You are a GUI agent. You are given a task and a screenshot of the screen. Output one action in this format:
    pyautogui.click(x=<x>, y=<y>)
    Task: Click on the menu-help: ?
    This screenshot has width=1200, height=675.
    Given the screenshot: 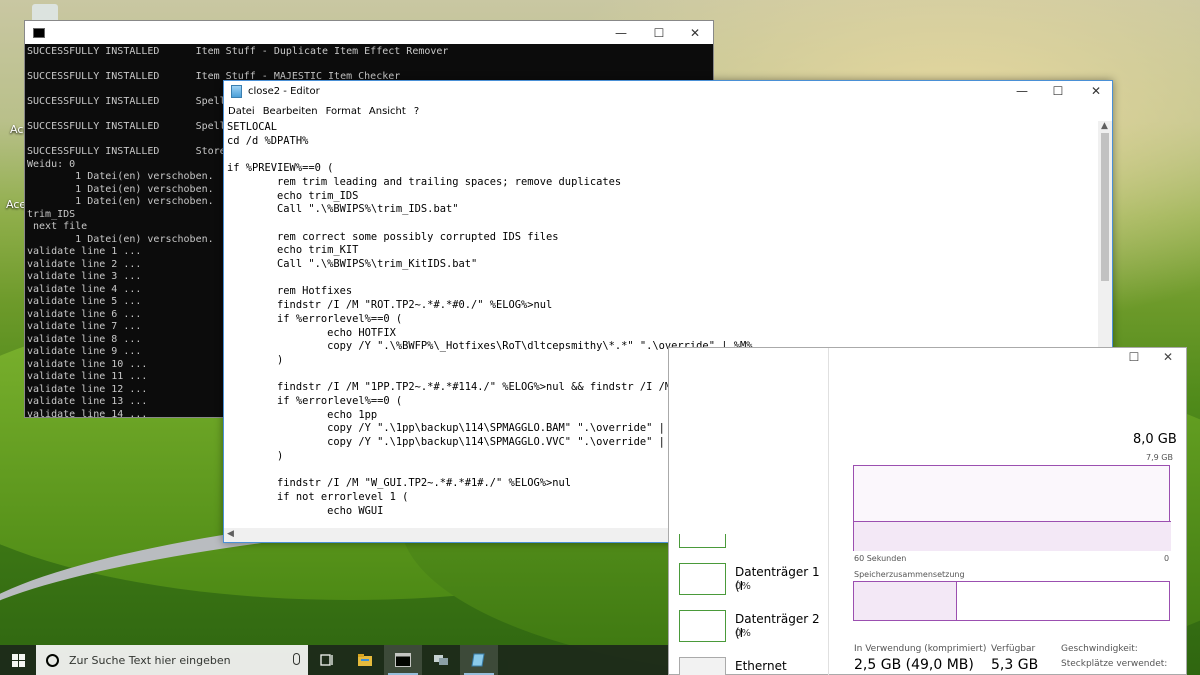 What is the action you would take?
    pyautogui.click(x=416, y=111)
    